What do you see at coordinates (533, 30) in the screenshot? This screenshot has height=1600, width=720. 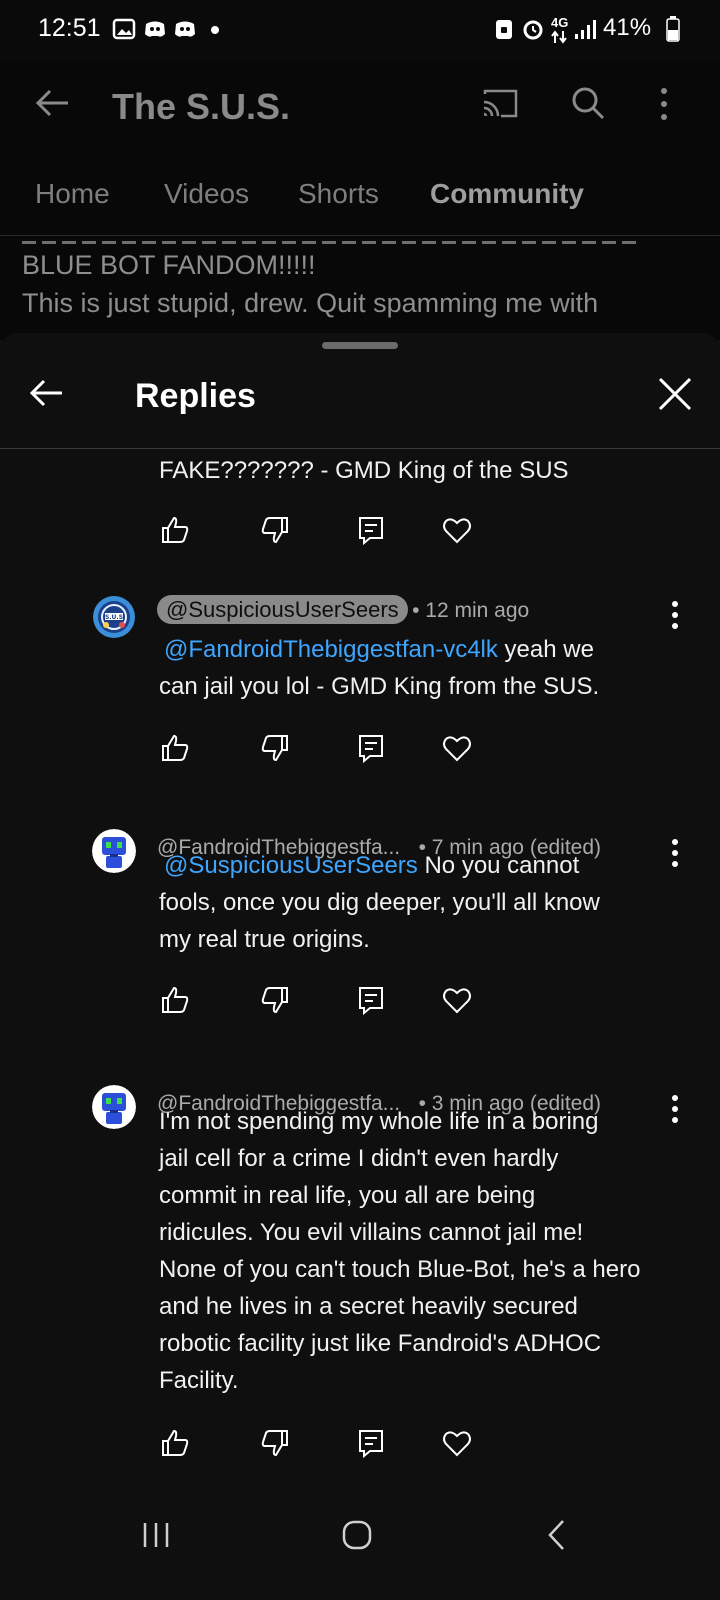 I see `alarm-icon` at bounding box center [533, 30].